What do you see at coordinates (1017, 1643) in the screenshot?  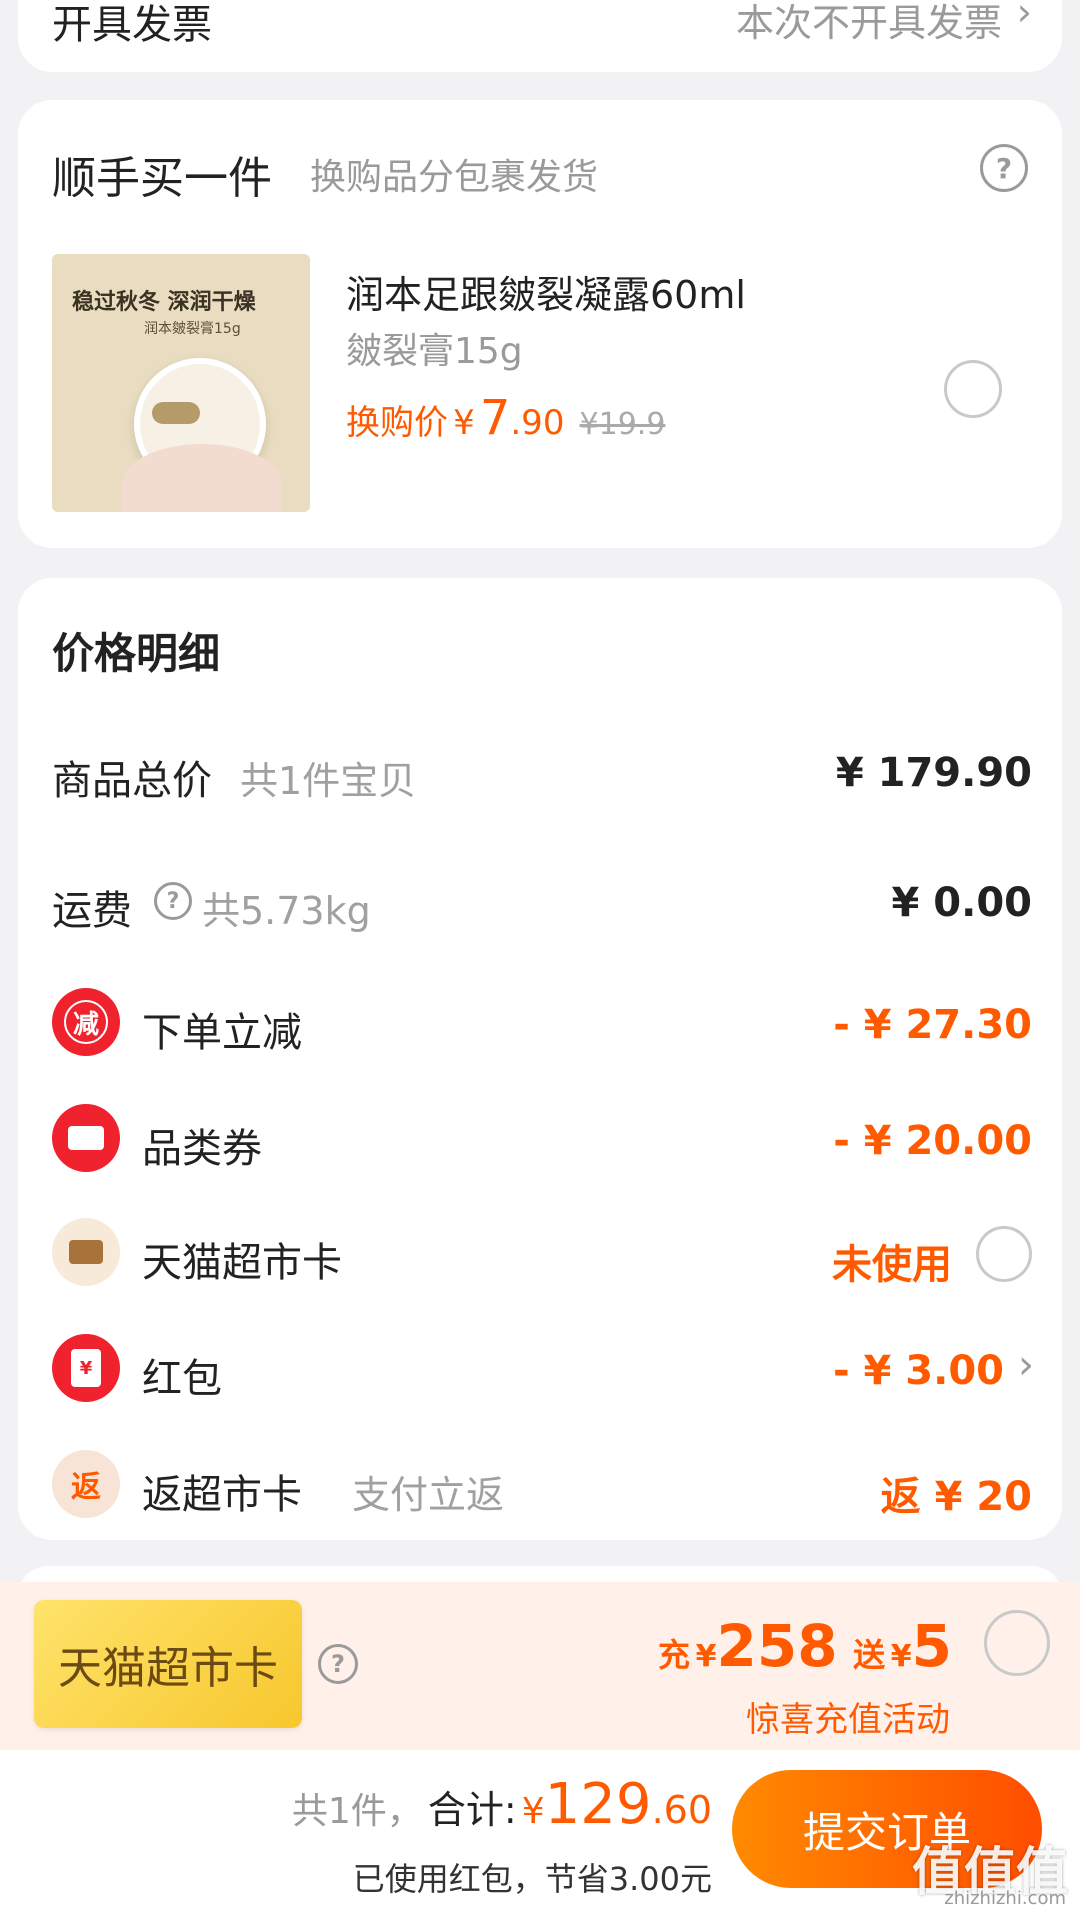 I see `promo-select-radio` at bounding box center [1017, 1643].